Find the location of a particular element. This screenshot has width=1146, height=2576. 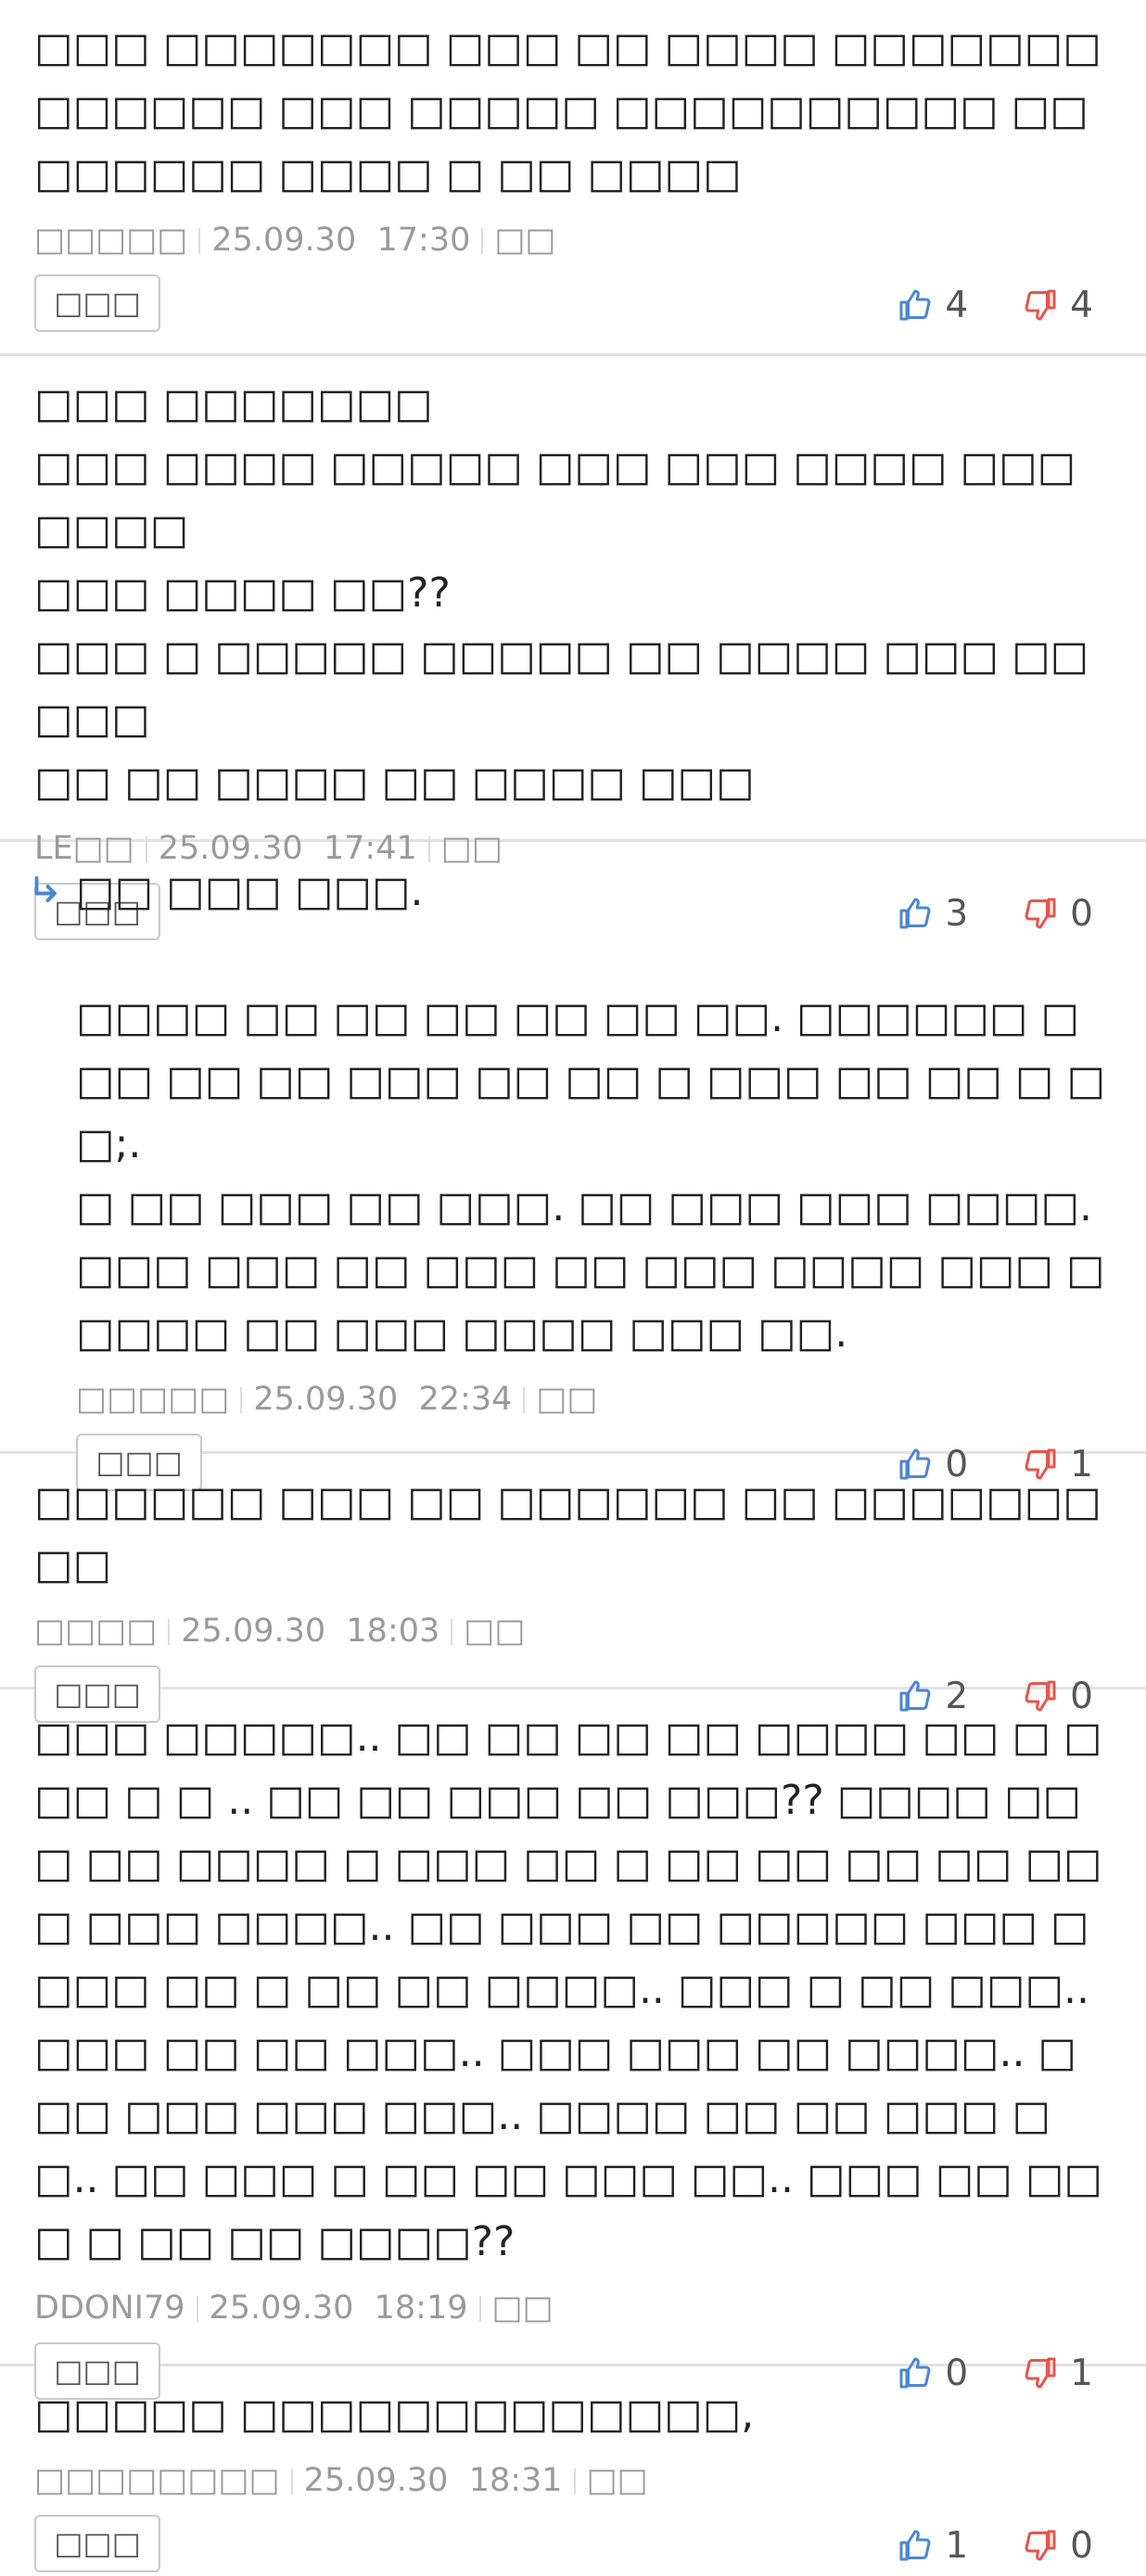

comment-time: 18:19 is located at coordinates (421, 2308).